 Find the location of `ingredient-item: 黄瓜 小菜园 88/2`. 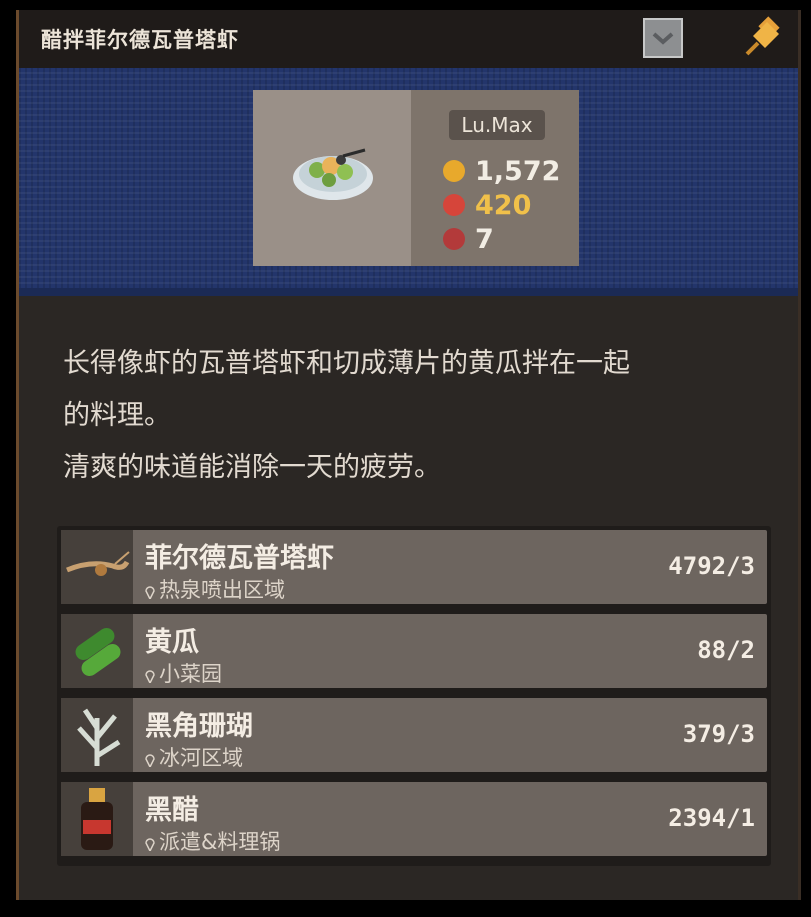

ingredient-item: 黄瓜 小菜园 88/2 is located at coordinates (414, 651).